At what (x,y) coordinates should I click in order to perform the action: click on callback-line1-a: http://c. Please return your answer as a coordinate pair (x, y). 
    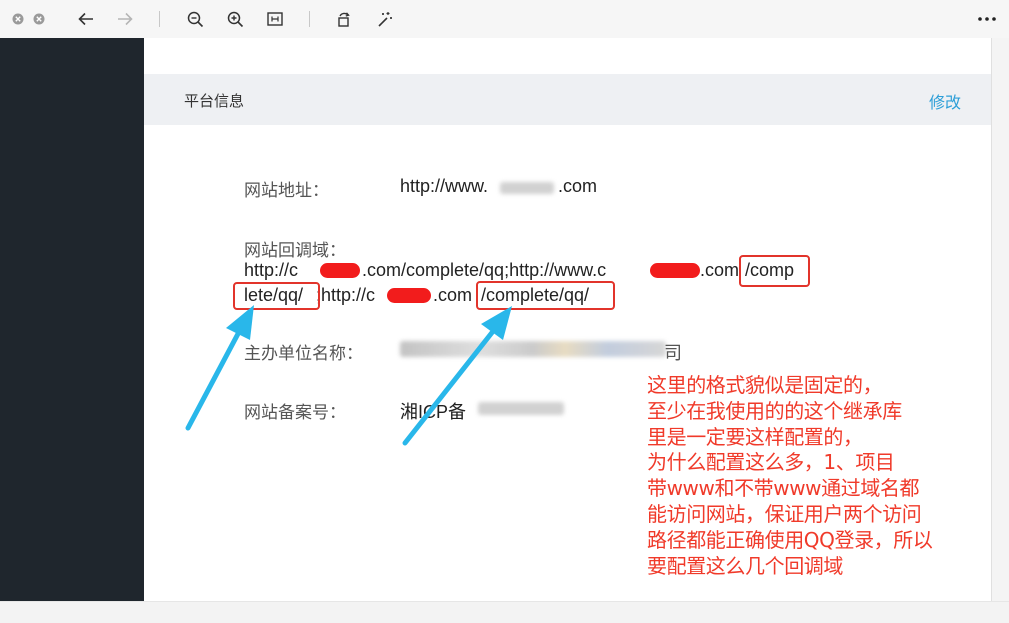
    Looking at the image, I should click on (271, 270).